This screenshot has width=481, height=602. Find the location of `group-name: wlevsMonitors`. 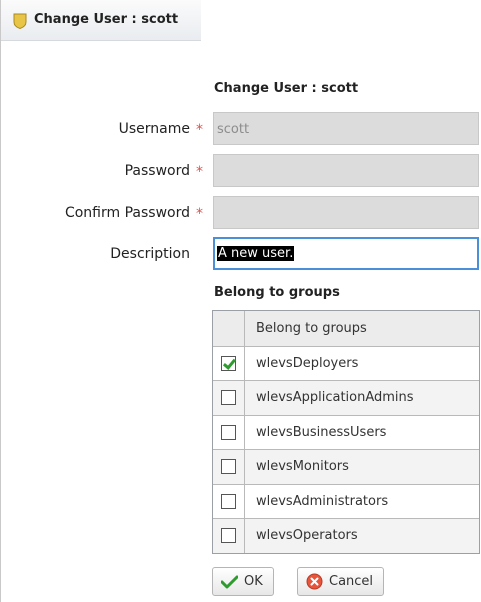

group-name: wlevsMonitors is located at coordinates (302, 467).